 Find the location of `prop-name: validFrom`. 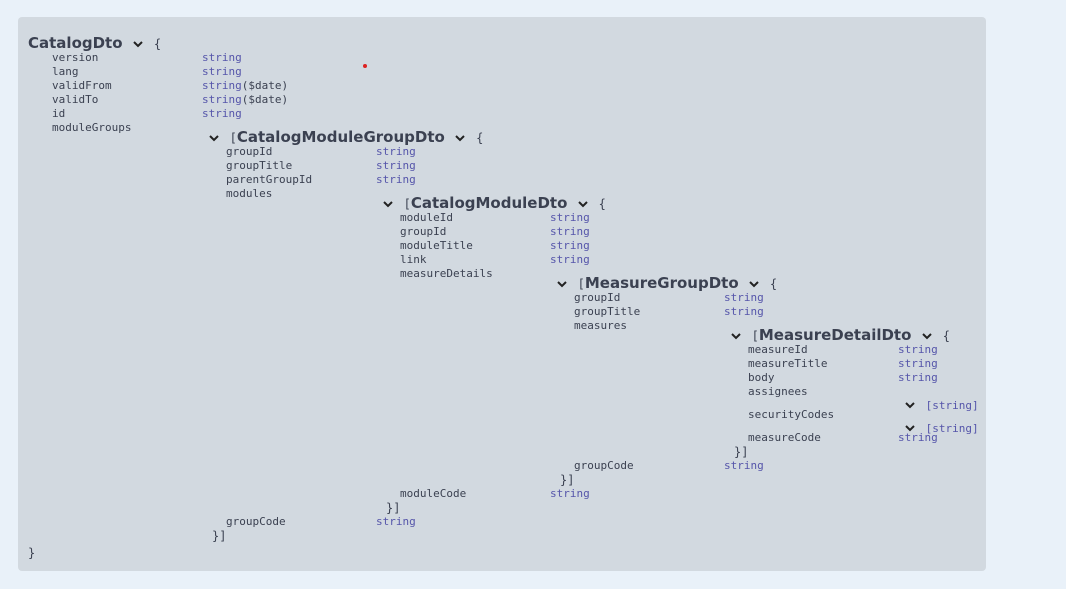

prop-name: validFrom is located at coordinates (82, 85).